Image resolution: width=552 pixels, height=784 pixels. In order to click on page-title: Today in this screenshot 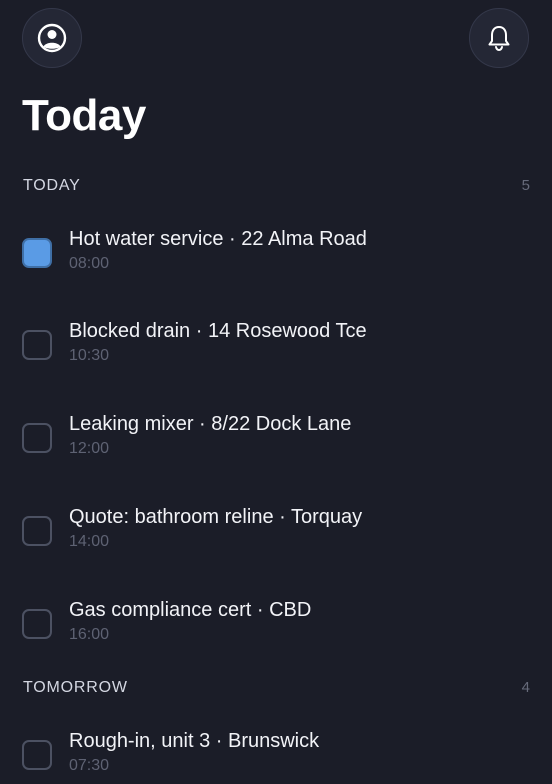, I will do `click(84, 115)`.